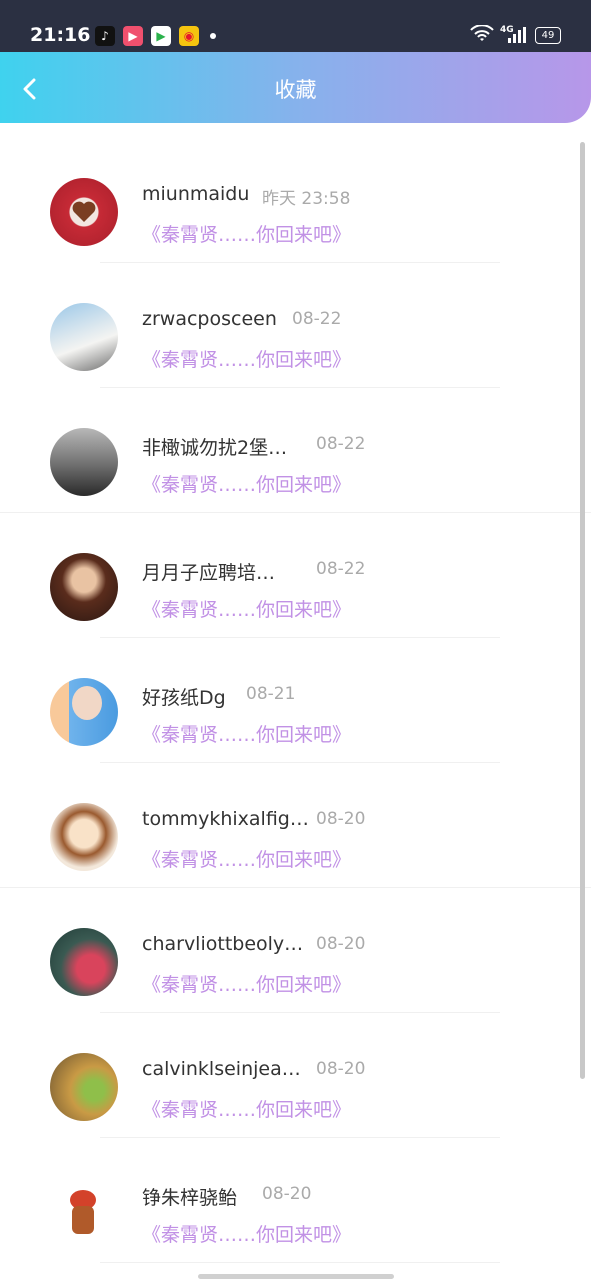 This screenshot has height=1280, width=591. I want to click on list-item: 铮朱梓骁鲐 08-20 《秦霄贤……你回来吧》, so click(295, 1200).